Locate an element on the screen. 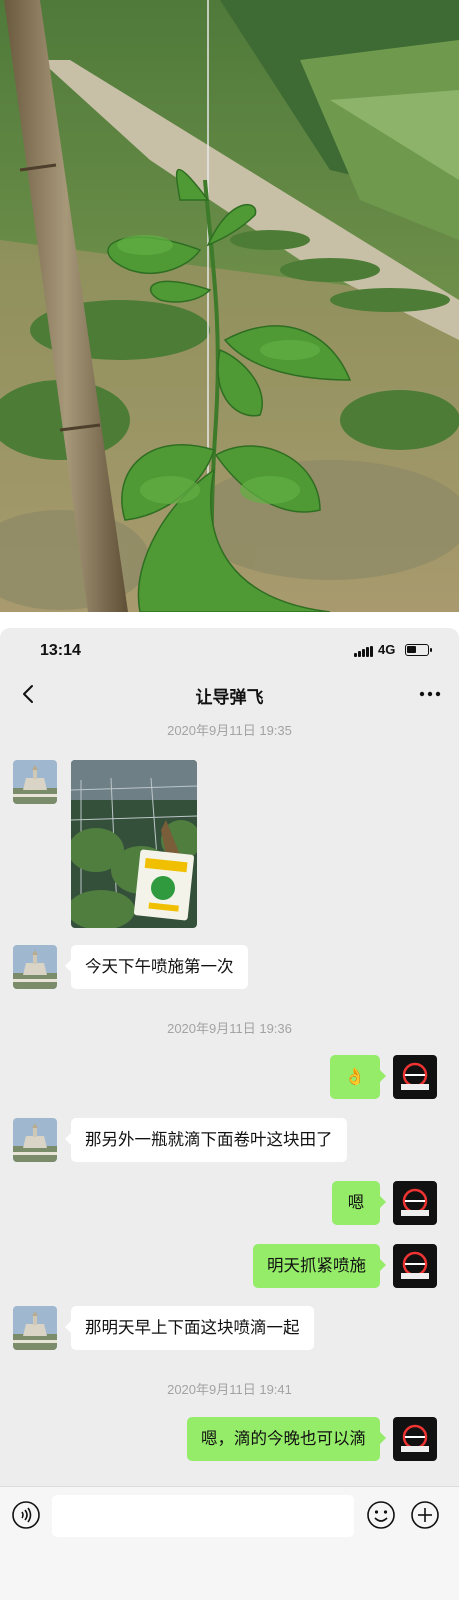 The height and width of the screenshot is (1600, 459). status-time: 13:14 is located at coordinates (60, 650).